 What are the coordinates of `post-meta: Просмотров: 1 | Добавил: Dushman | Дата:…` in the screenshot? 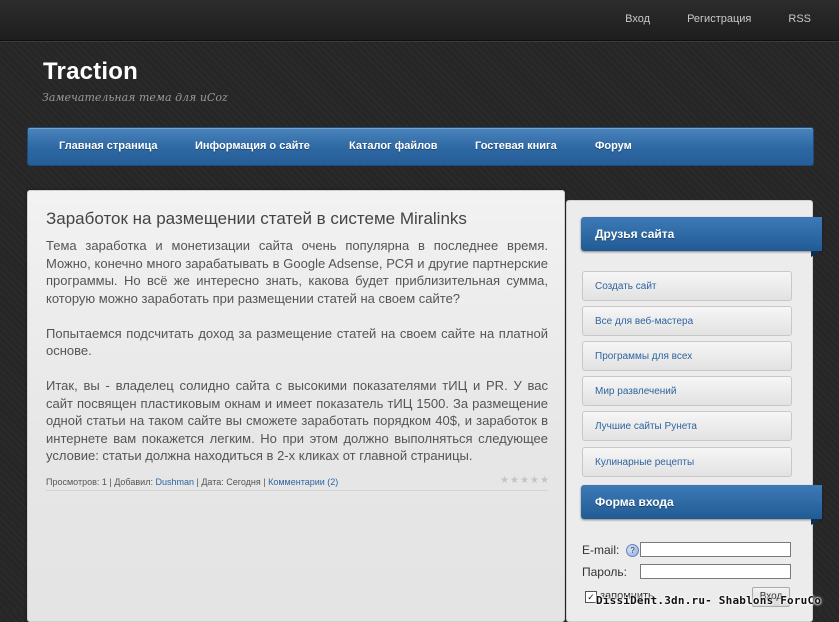 It's located at (192, 482).